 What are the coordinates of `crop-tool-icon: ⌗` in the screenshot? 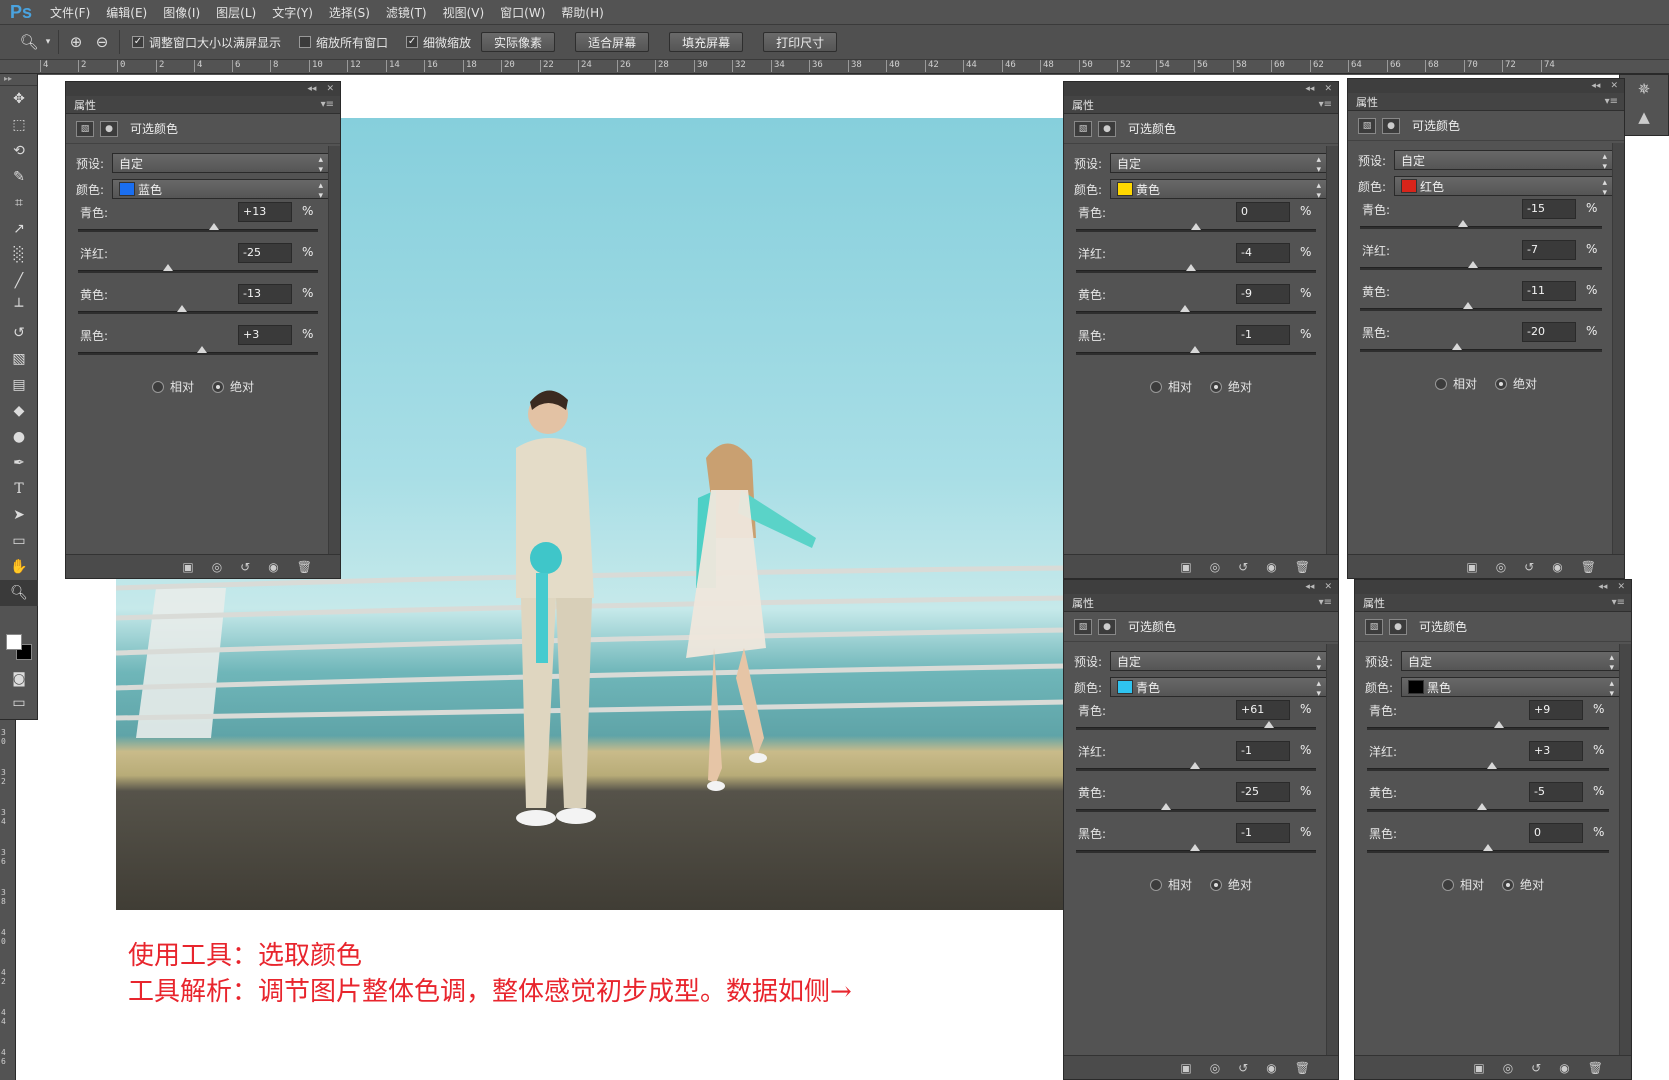 It's located at (19, 203).